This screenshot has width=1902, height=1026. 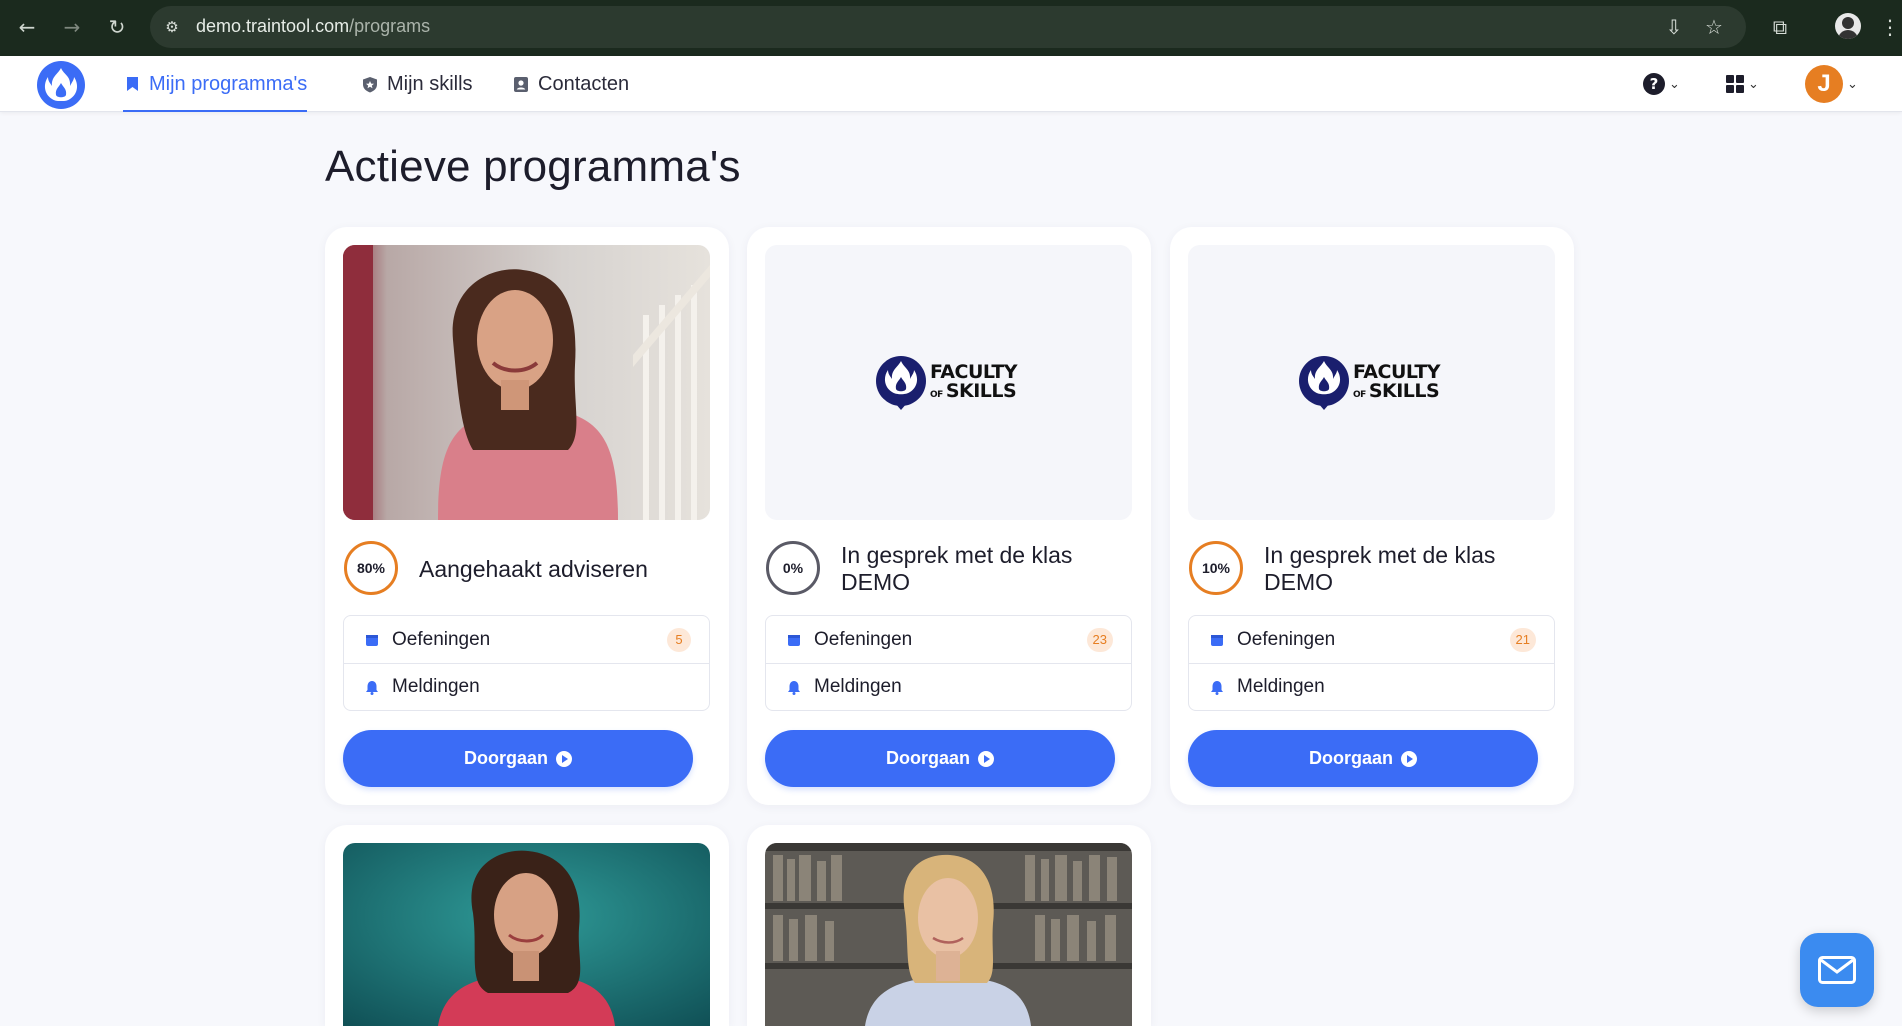 I want to click on tab-label: Mijn programma's, so click(x=228, y=83).